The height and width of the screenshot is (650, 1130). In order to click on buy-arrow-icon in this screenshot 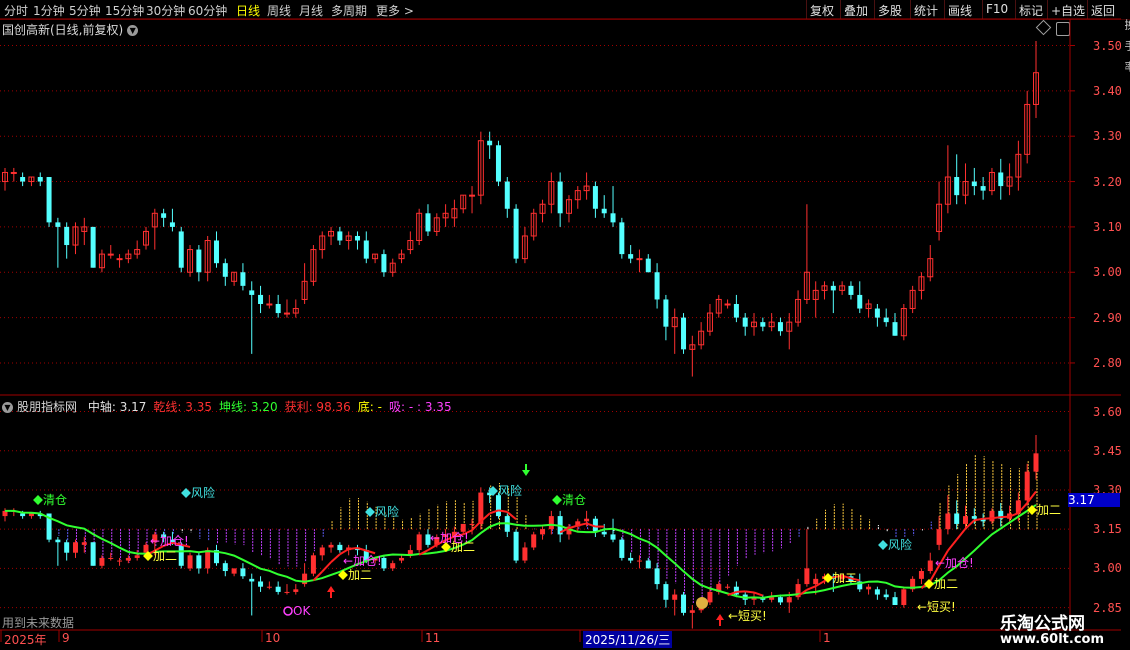, I will do `click(720, 620)`.